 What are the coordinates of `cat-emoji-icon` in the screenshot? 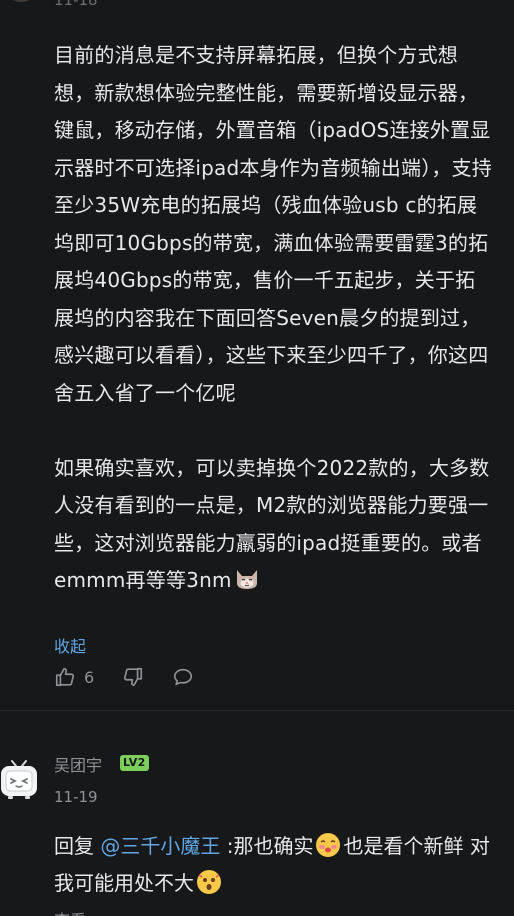 It's located at (246, 579).